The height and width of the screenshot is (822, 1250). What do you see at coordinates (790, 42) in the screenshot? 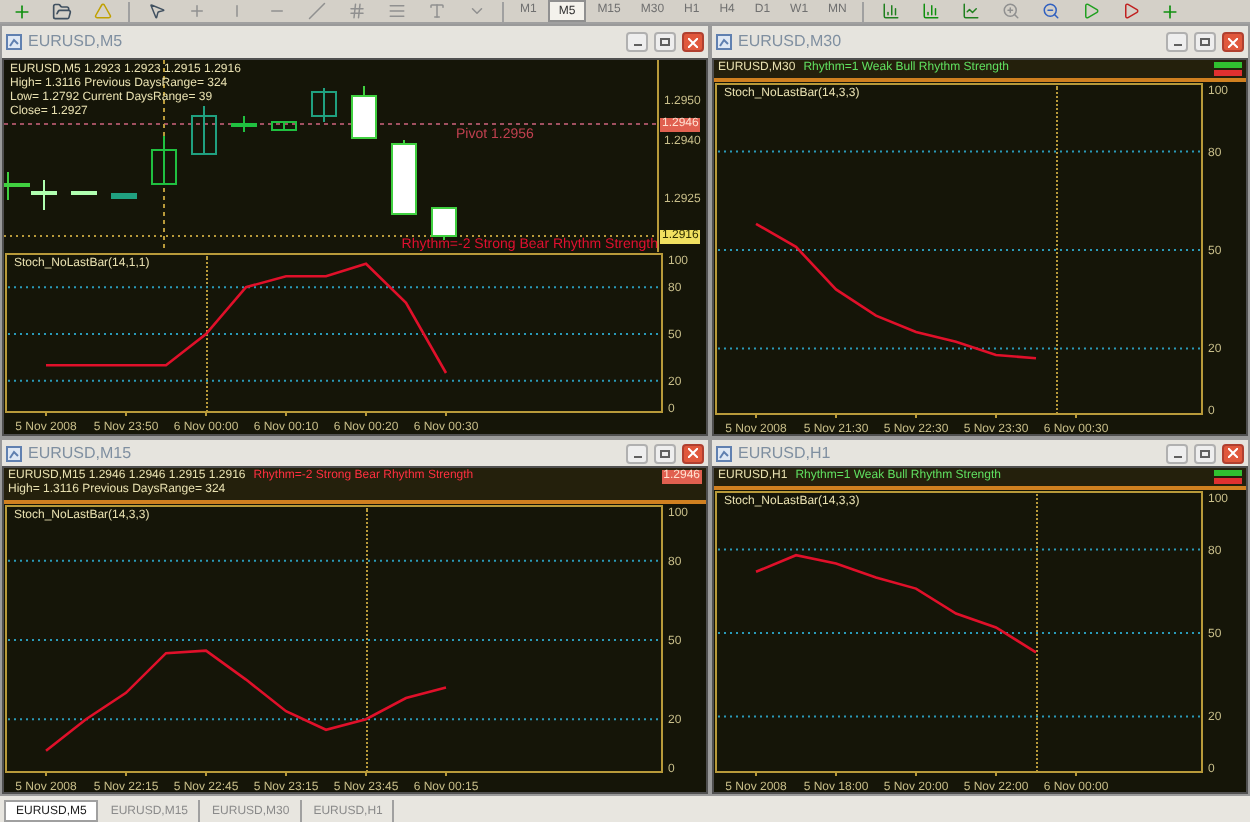
I see `window-title: EURUSD,M30` at bounding box center [790, 42].